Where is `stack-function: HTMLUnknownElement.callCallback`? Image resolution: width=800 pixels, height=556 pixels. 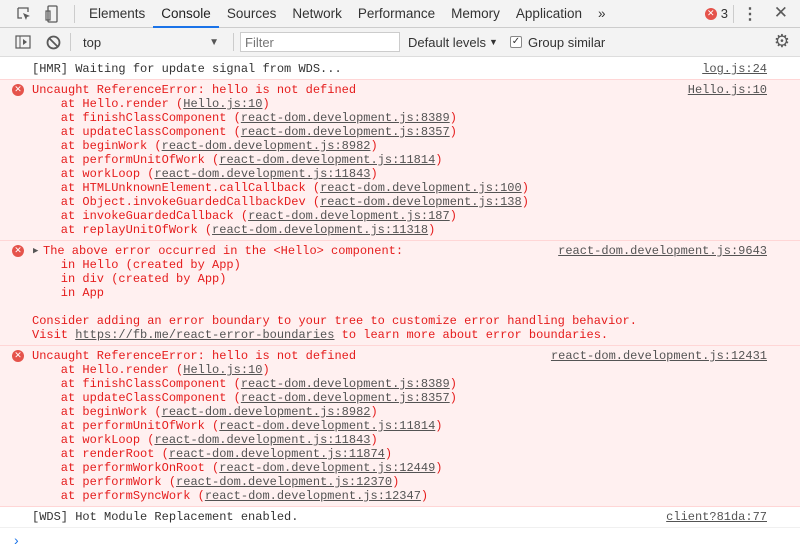 stack-function: HTMLUnknownElement.callCallback is located at coordinates (194, 188).